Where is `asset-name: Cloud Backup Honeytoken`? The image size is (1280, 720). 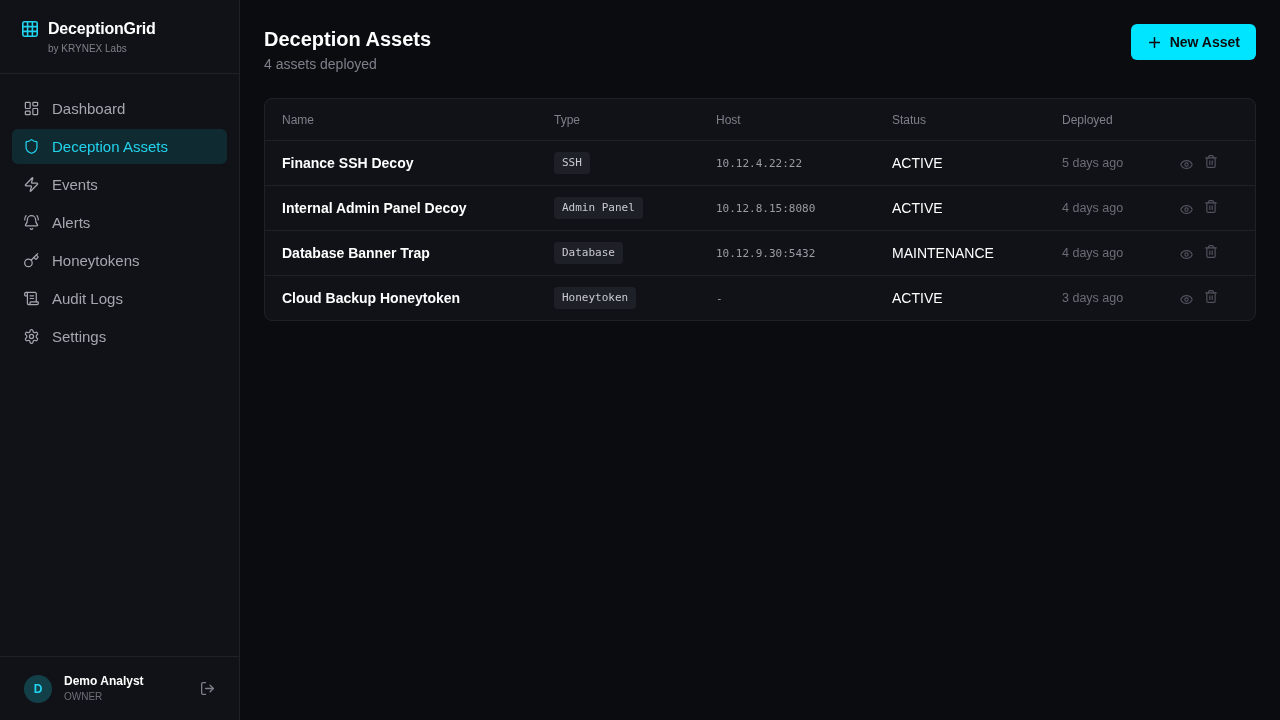
asset-name: Cloud Backup Honeytoken is located at coordinates (371, 298).